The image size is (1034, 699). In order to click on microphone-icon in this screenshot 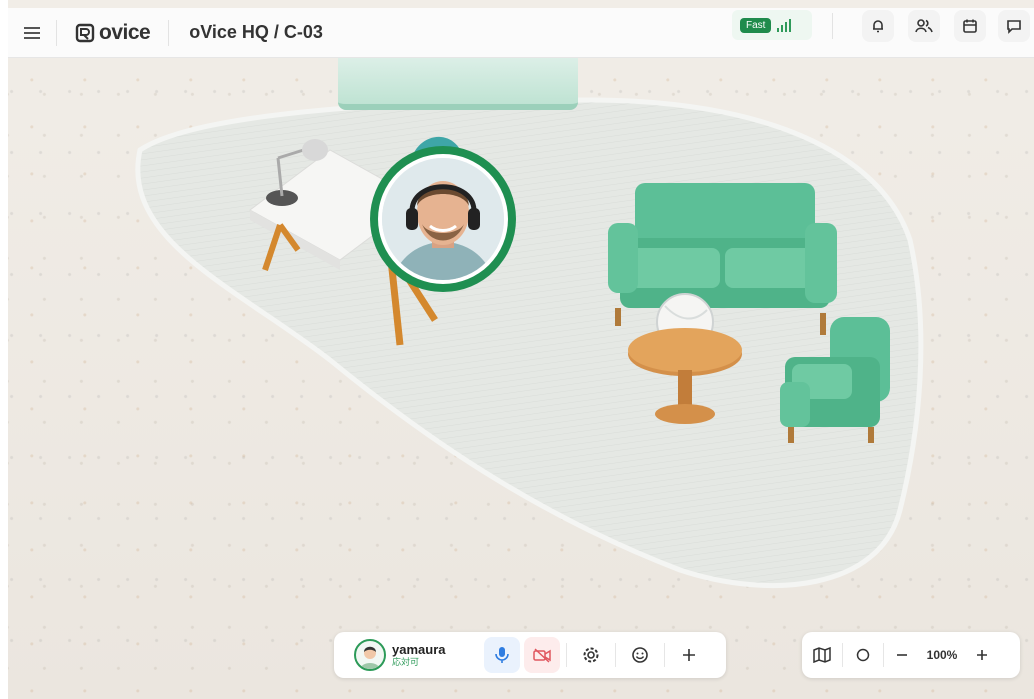, I will do `click(502, 655)`.